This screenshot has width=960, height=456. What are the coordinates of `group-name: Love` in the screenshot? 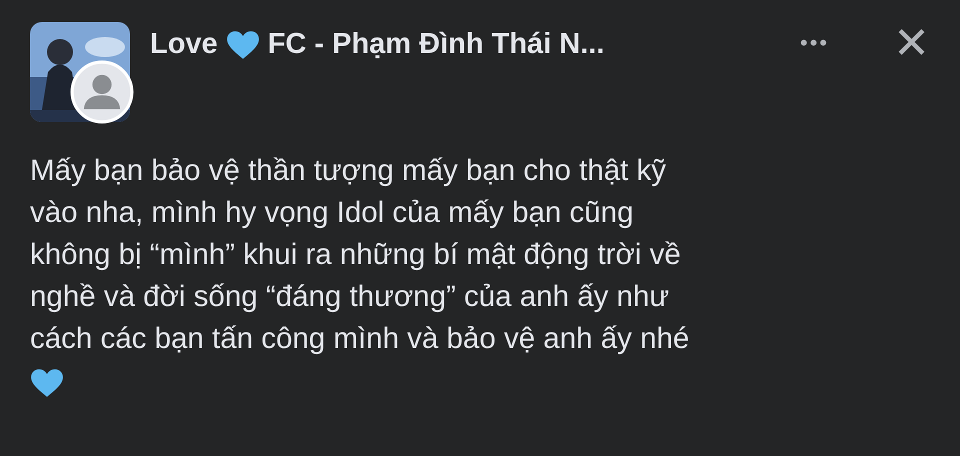 It's located at (184, 44).